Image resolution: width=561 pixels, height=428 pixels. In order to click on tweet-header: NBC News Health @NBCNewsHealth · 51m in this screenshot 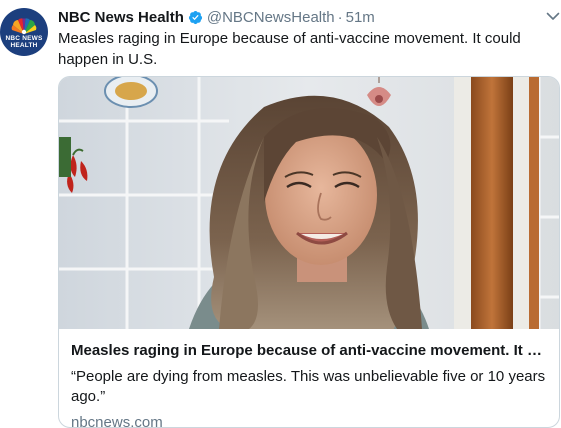, I will do `click(216, 17)`.